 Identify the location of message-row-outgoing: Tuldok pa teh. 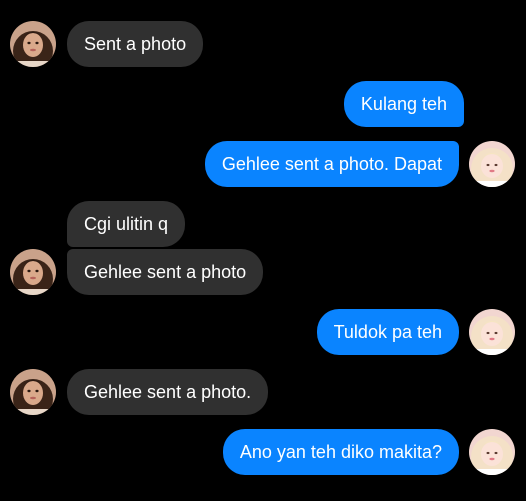
(415, 332).